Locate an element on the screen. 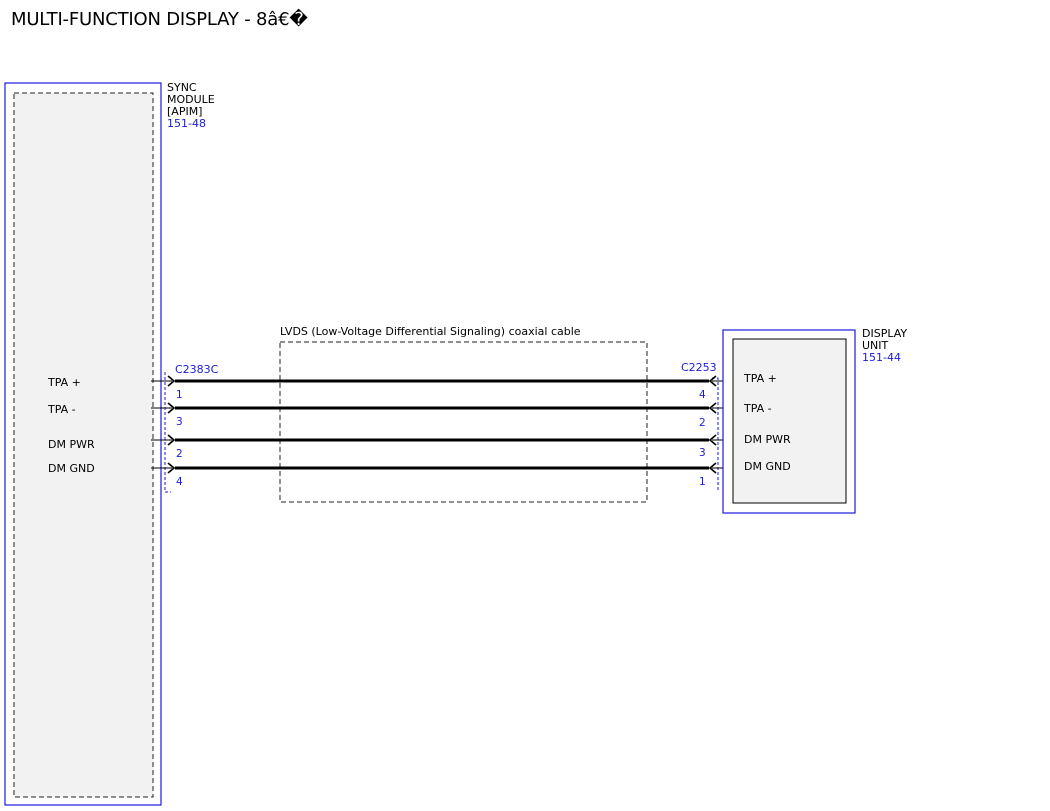  connector-c2253-label: C2253 is located at coordinates (699, 367).